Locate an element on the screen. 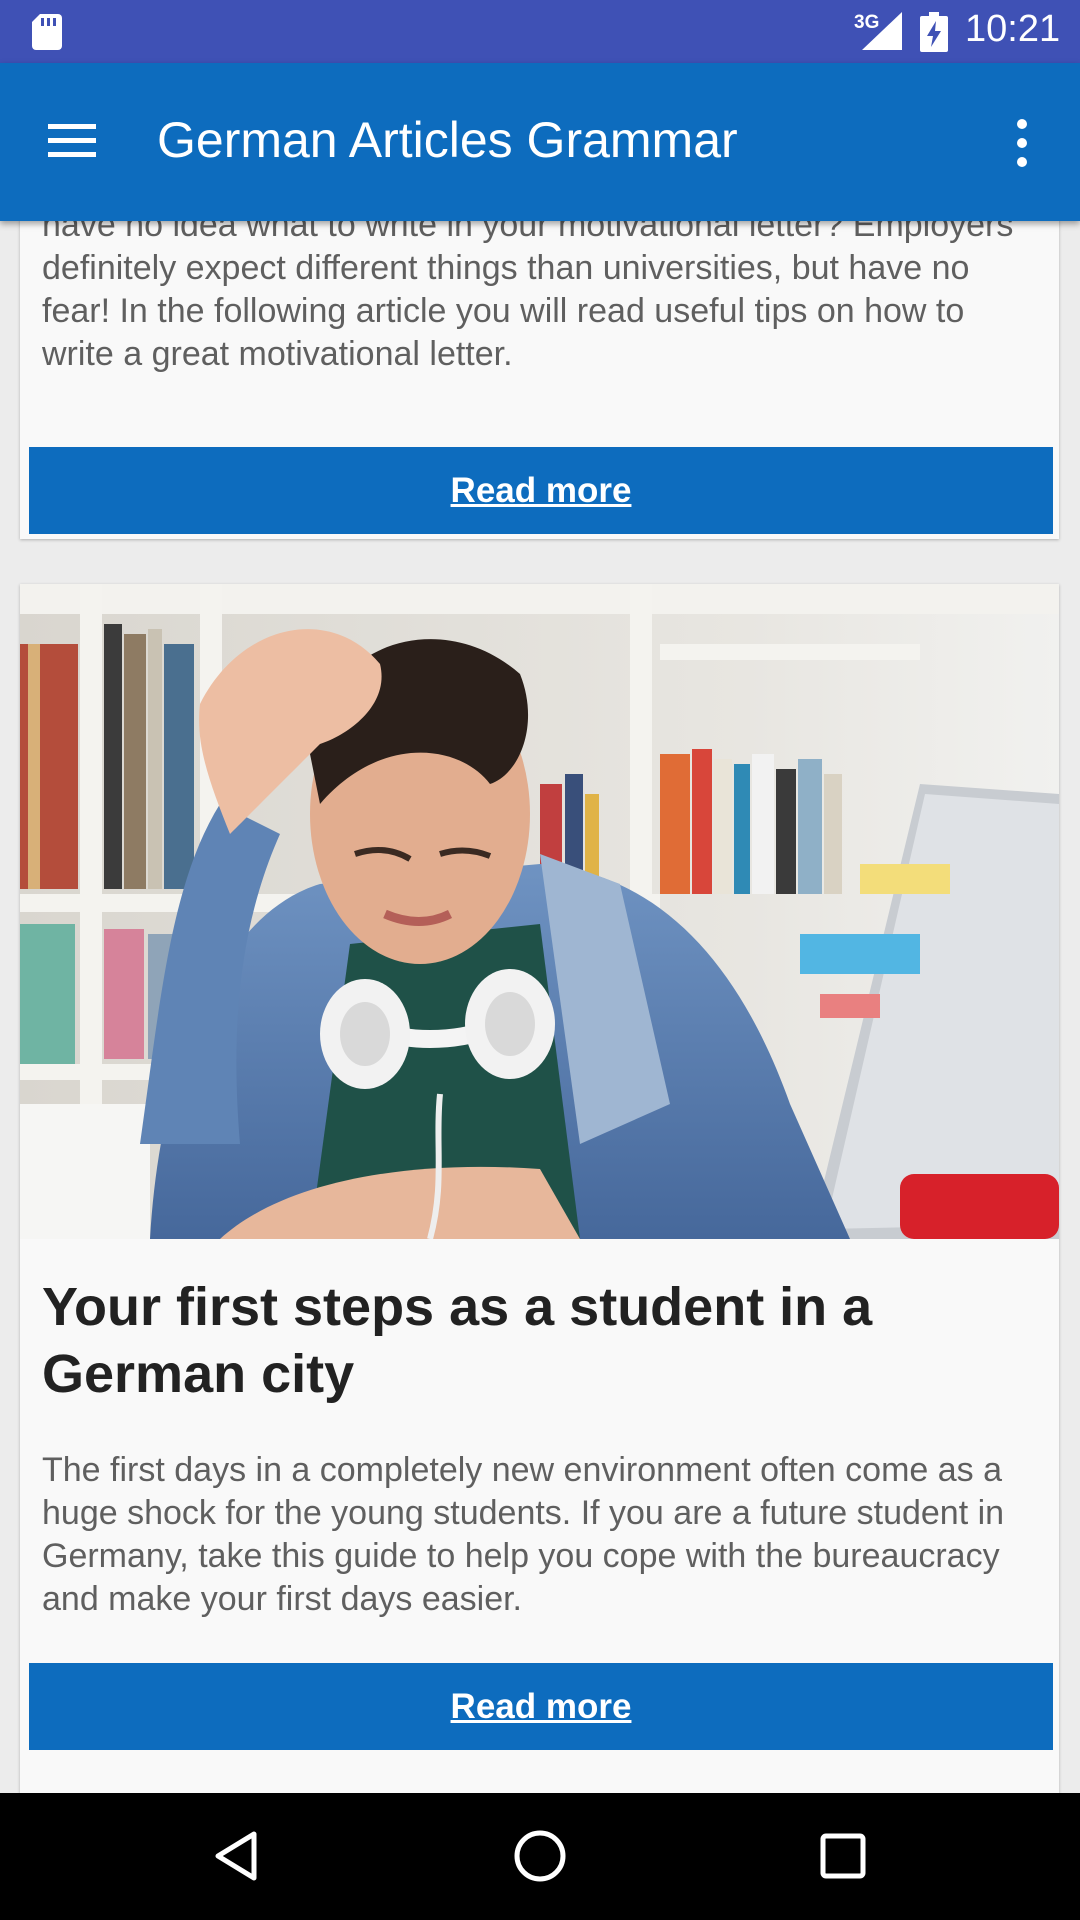 This screenshot has width=1080, height=1920. signal-icon is located at coordinates (882, 31).